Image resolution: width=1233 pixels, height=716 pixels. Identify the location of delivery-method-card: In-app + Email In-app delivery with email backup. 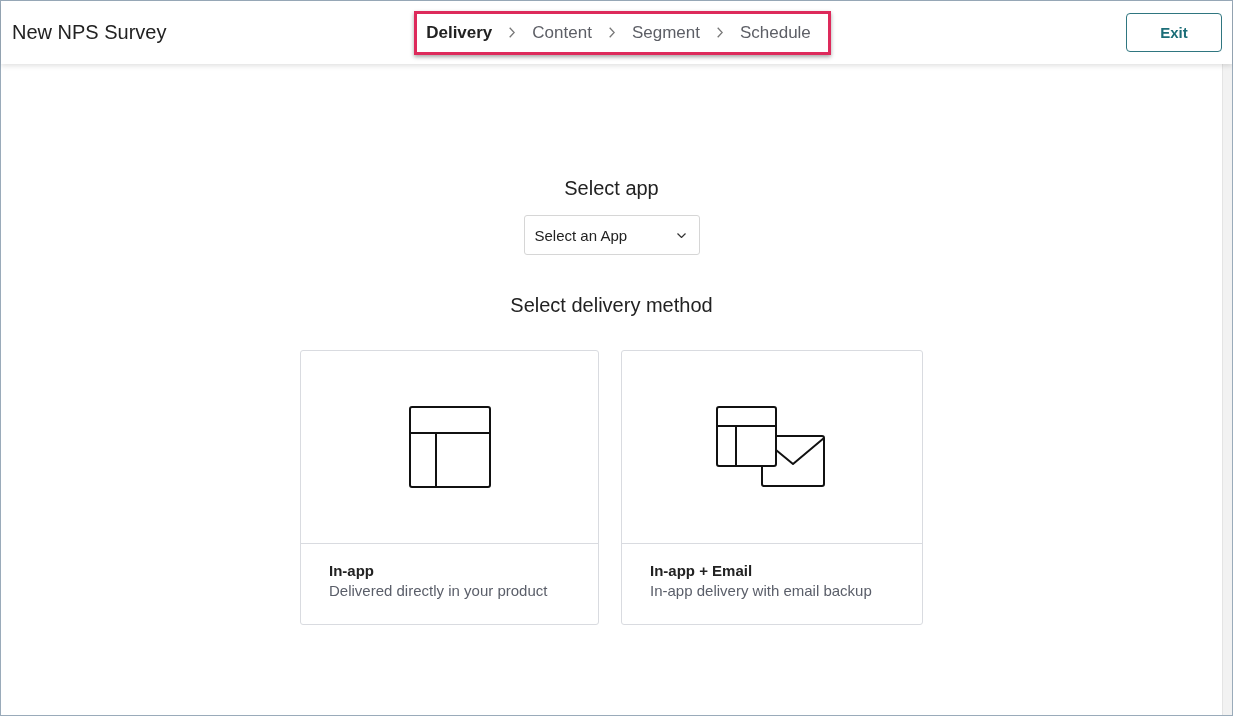
(772, 487).